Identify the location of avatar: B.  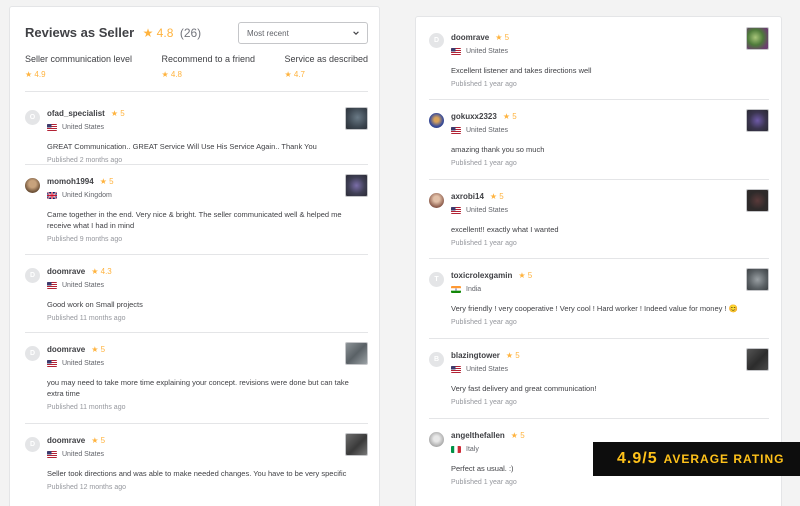
(436, 359).